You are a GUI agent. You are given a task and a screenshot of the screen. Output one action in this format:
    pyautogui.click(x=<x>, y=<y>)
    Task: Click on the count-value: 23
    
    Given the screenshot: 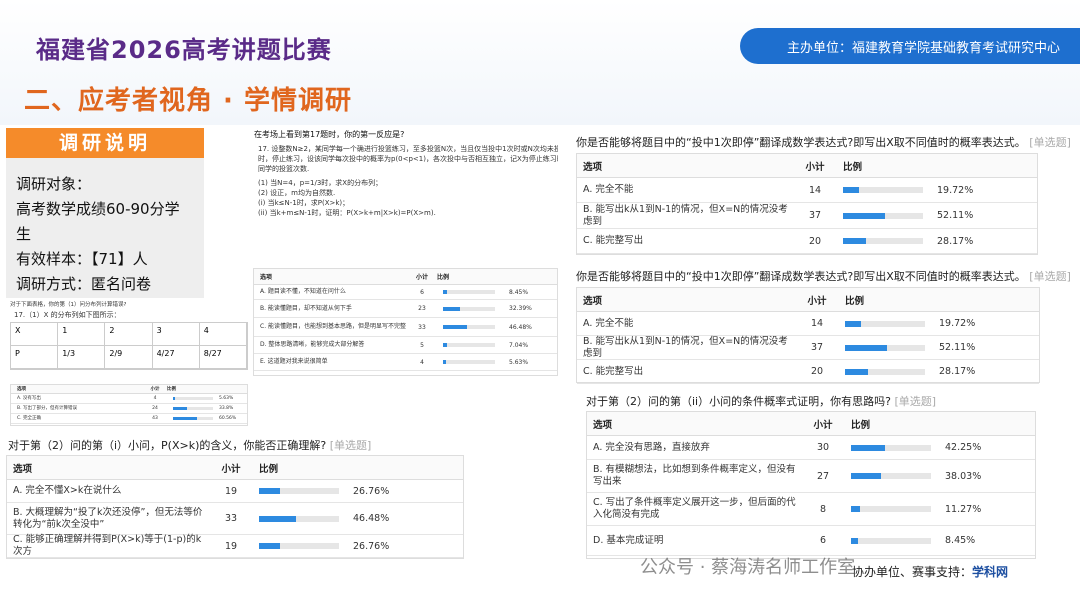 What is the action you would take?
    pyautogui.click(x=422, y=308)
    